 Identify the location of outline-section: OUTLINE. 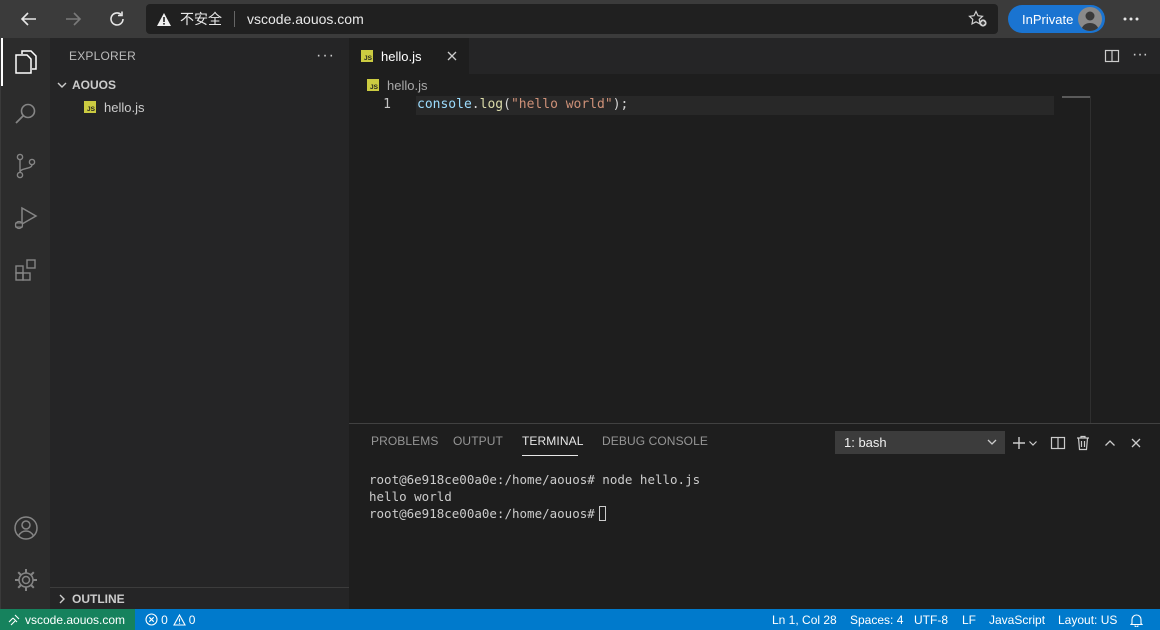
(199, 598).